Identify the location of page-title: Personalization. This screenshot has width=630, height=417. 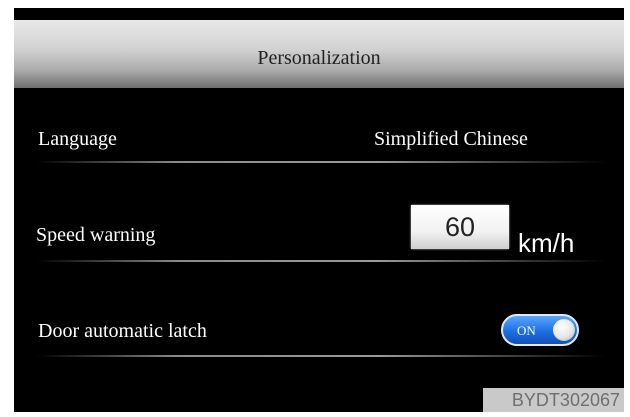
(319, 58).